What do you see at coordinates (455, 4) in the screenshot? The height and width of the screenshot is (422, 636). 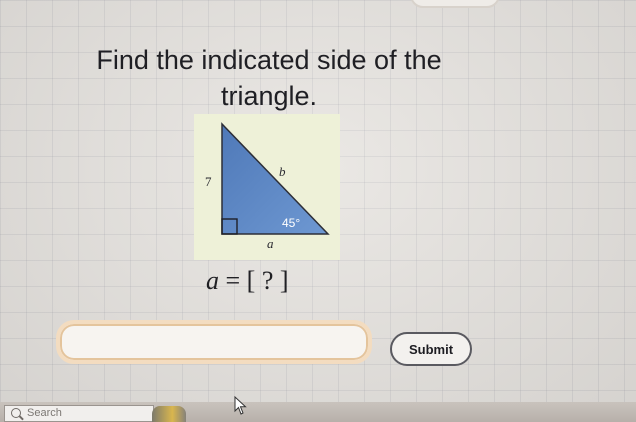 I see `top-button-edge` at bounding box center [455, 4].